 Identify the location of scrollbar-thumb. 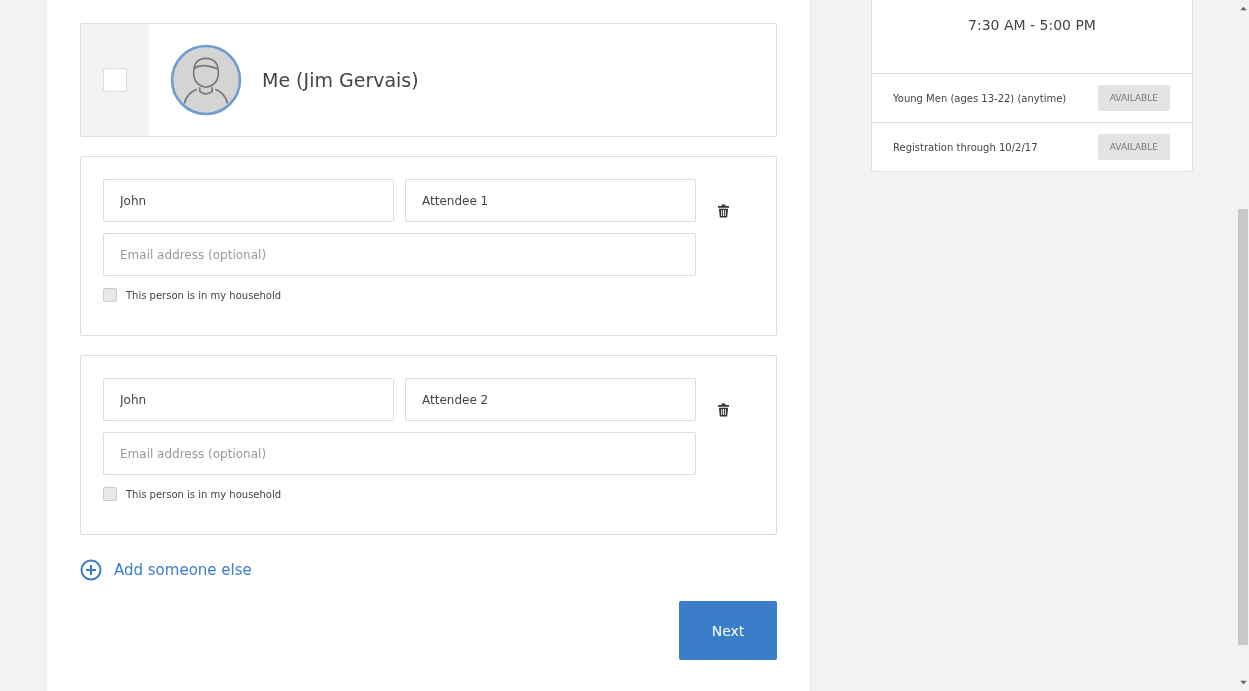
(1243, 427).